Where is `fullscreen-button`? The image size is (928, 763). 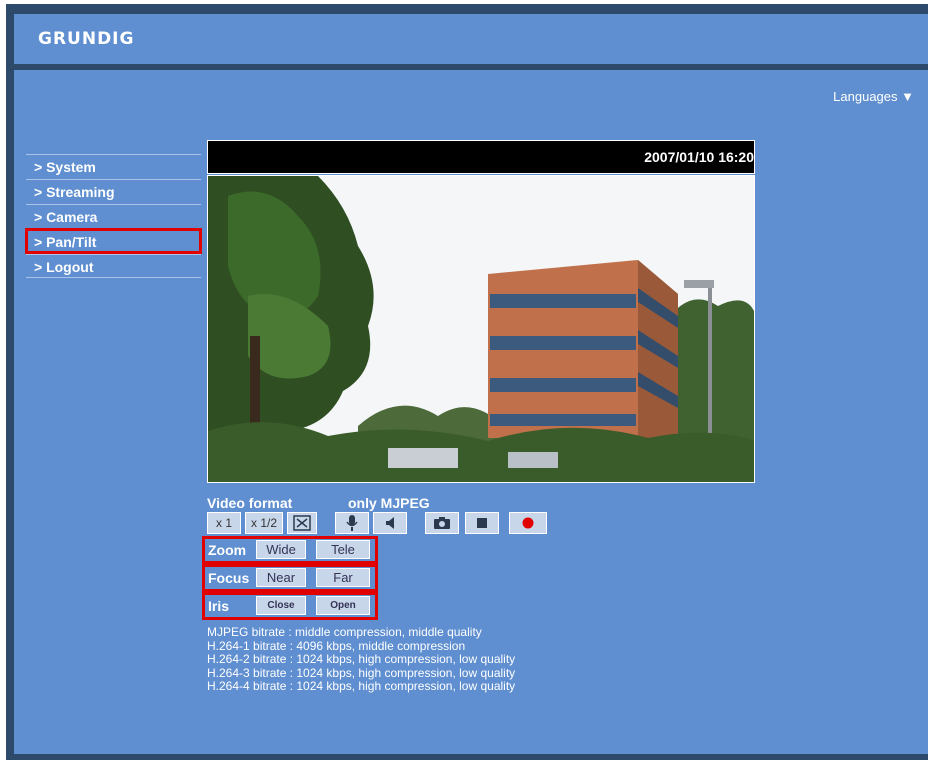 fullscreen-button is located at coordinates (302, 523).